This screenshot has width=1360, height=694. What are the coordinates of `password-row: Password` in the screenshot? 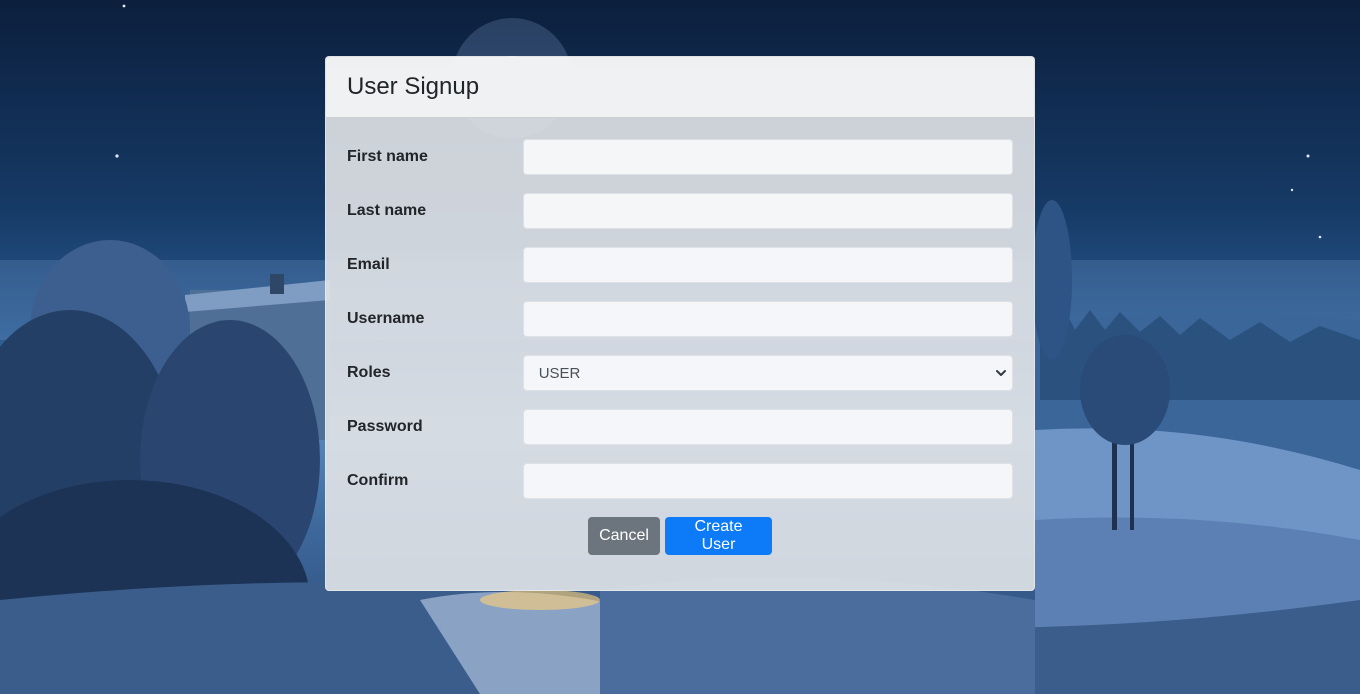 It's located at (680, 427).